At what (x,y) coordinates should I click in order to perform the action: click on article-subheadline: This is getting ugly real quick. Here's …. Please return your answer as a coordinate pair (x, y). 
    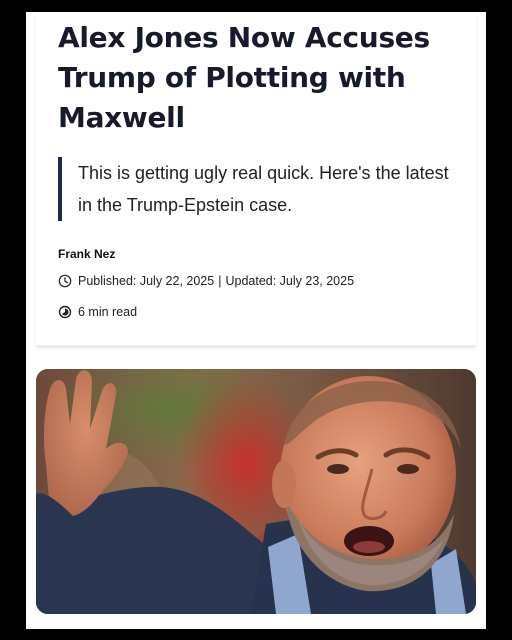
    Looking at the image, I should click on (263, 189).